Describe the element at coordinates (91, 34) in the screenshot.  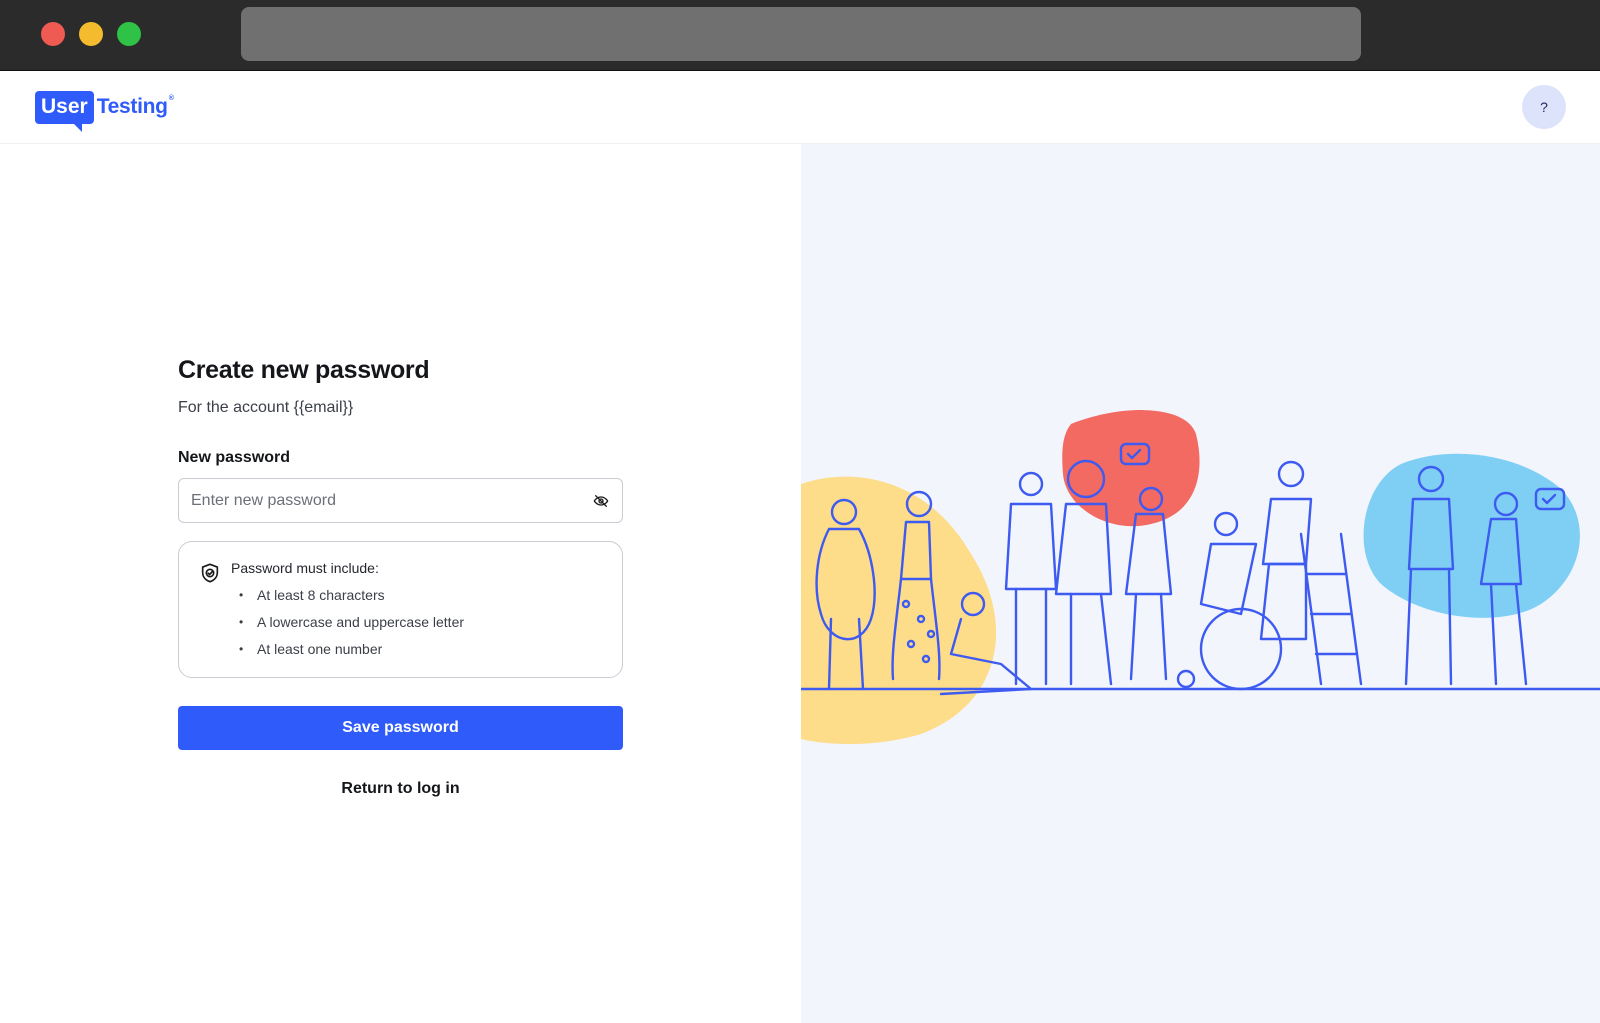
I see `window-minimize-button` at that location.